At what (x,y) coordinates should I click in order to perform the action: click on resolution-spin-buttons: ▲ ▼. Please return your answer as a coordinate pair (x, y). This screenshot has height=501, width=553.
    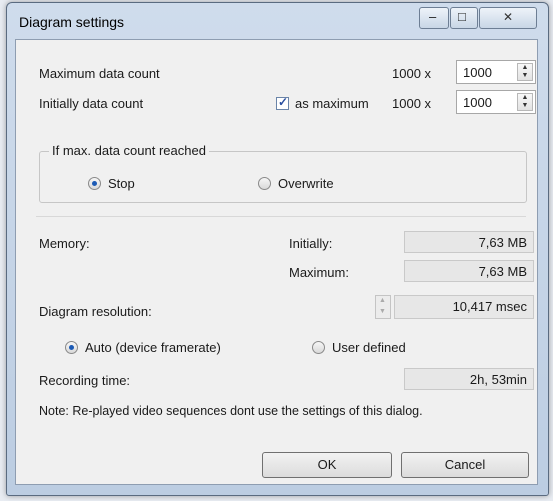
    Looking at the image, I should click on (383, 307).